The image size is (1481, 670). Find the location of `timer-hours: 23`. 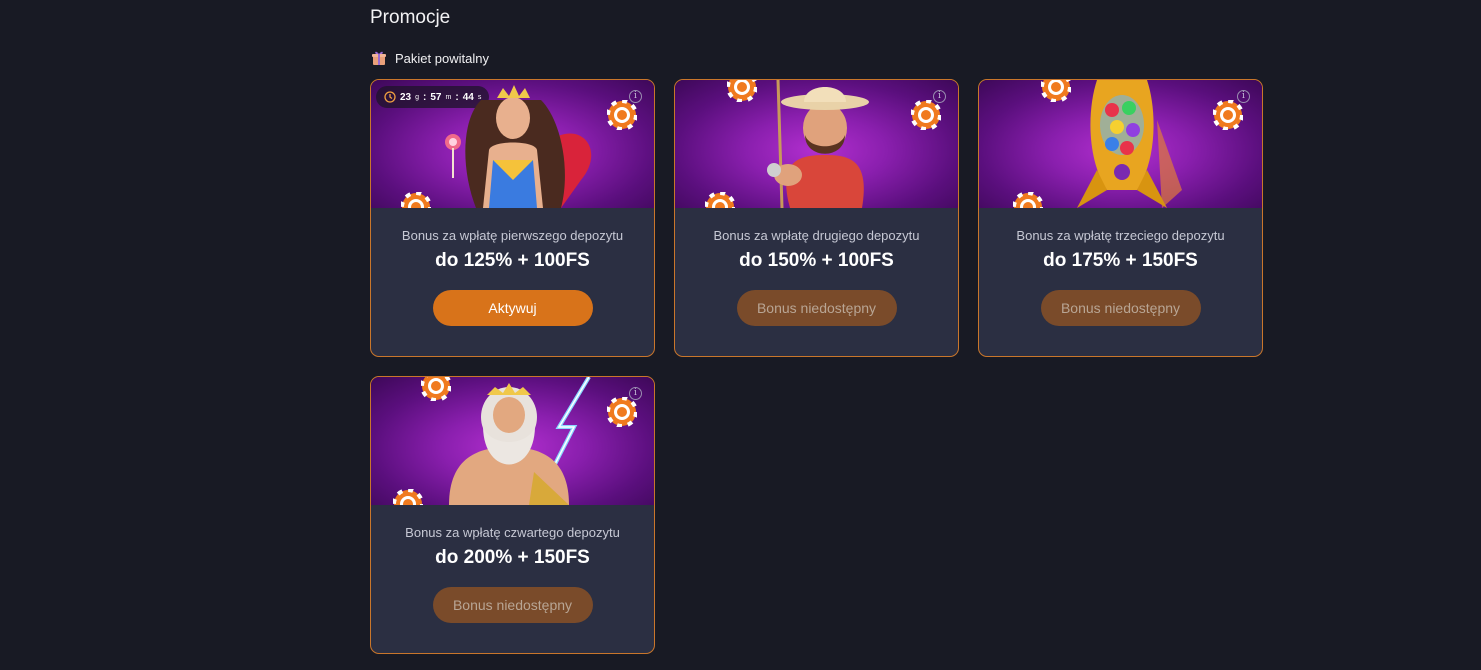

timer-hours: 23 is located at coordinates (406, 97).